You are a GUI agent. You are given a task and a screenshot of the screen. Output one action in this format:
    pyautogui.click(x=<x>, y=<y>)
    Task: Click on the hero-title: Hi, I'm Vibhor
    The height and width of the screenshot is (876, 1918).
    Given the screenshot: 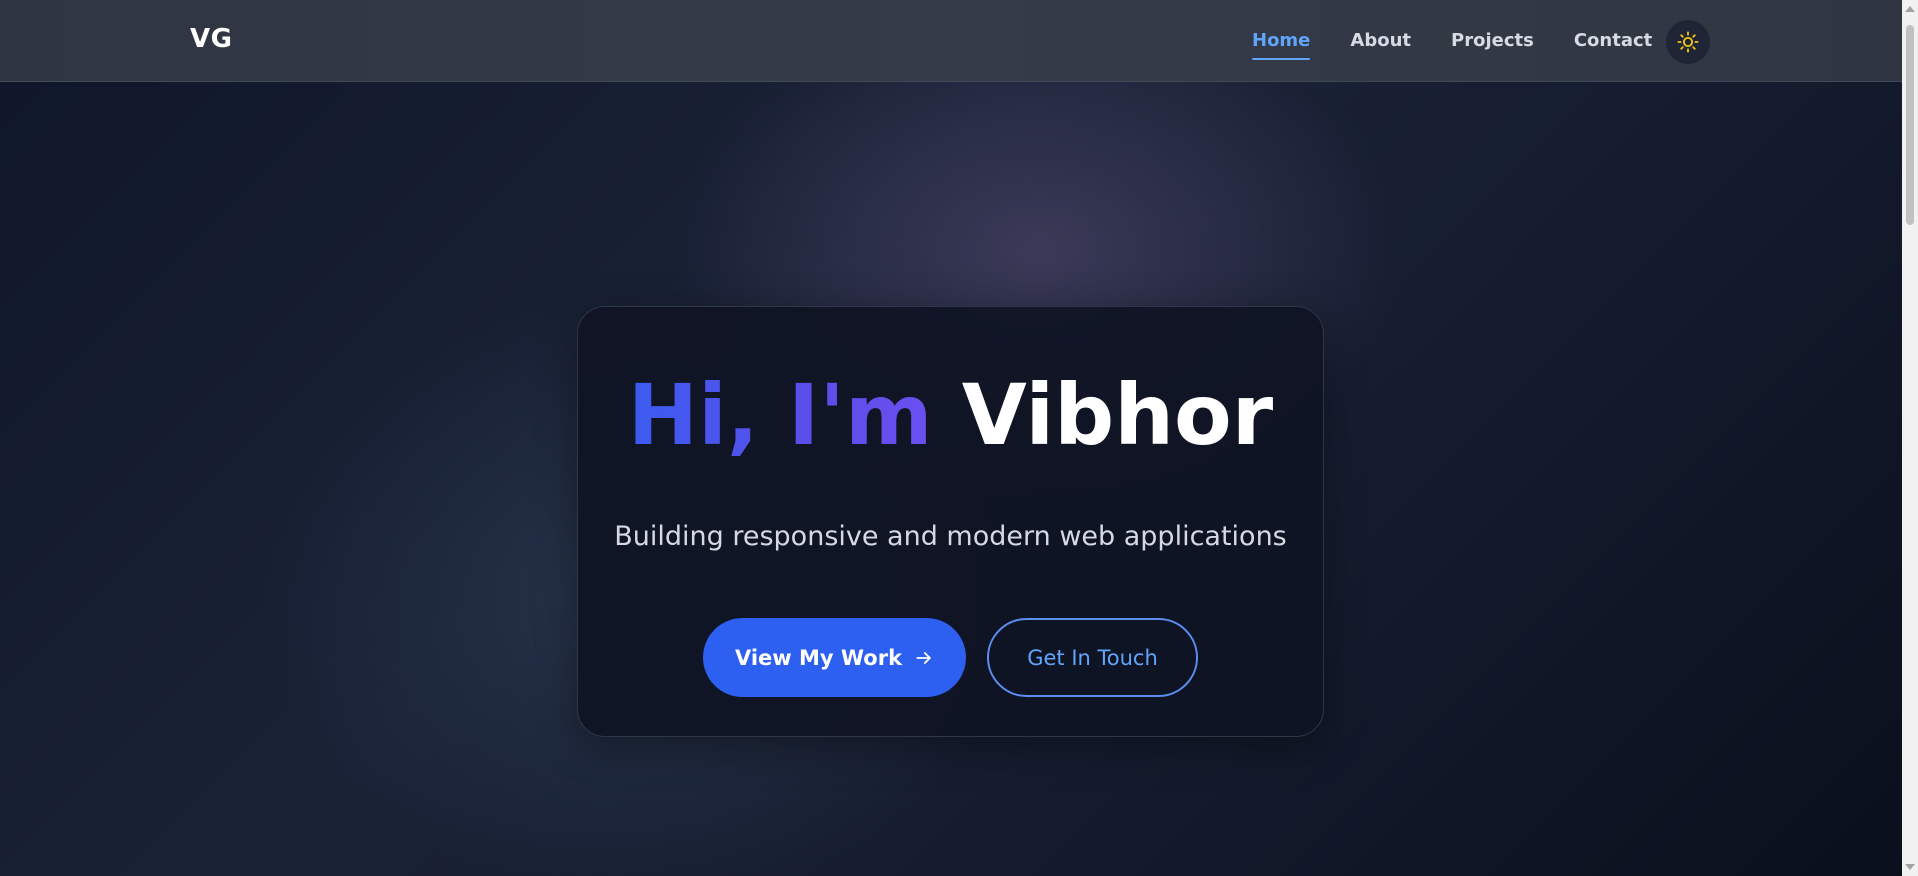 What is the action you would take?
    pyautogui.click(x=950, y=415)
    